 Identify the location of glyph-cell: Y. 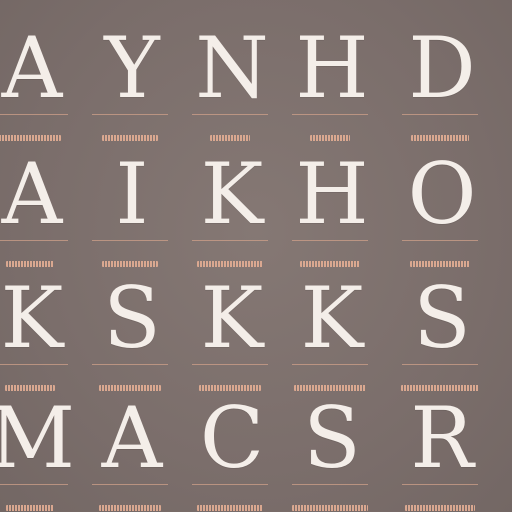
(130, 74).